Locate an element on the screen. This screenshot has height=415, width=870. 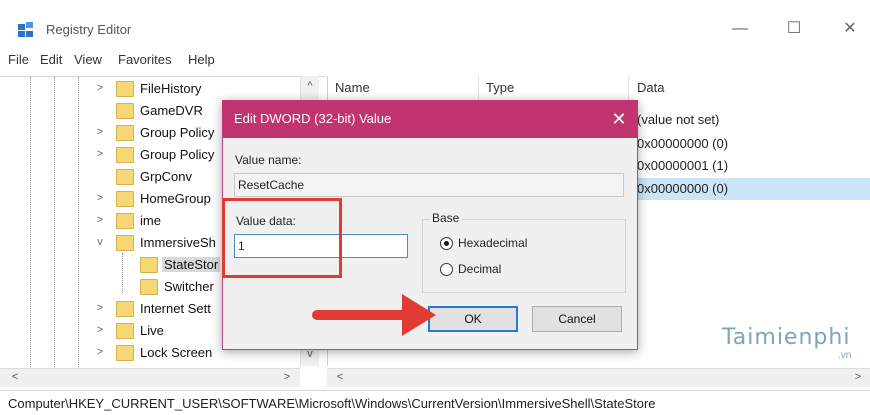
scroll-up-icon: ^ is located at coordinates (310, 86).